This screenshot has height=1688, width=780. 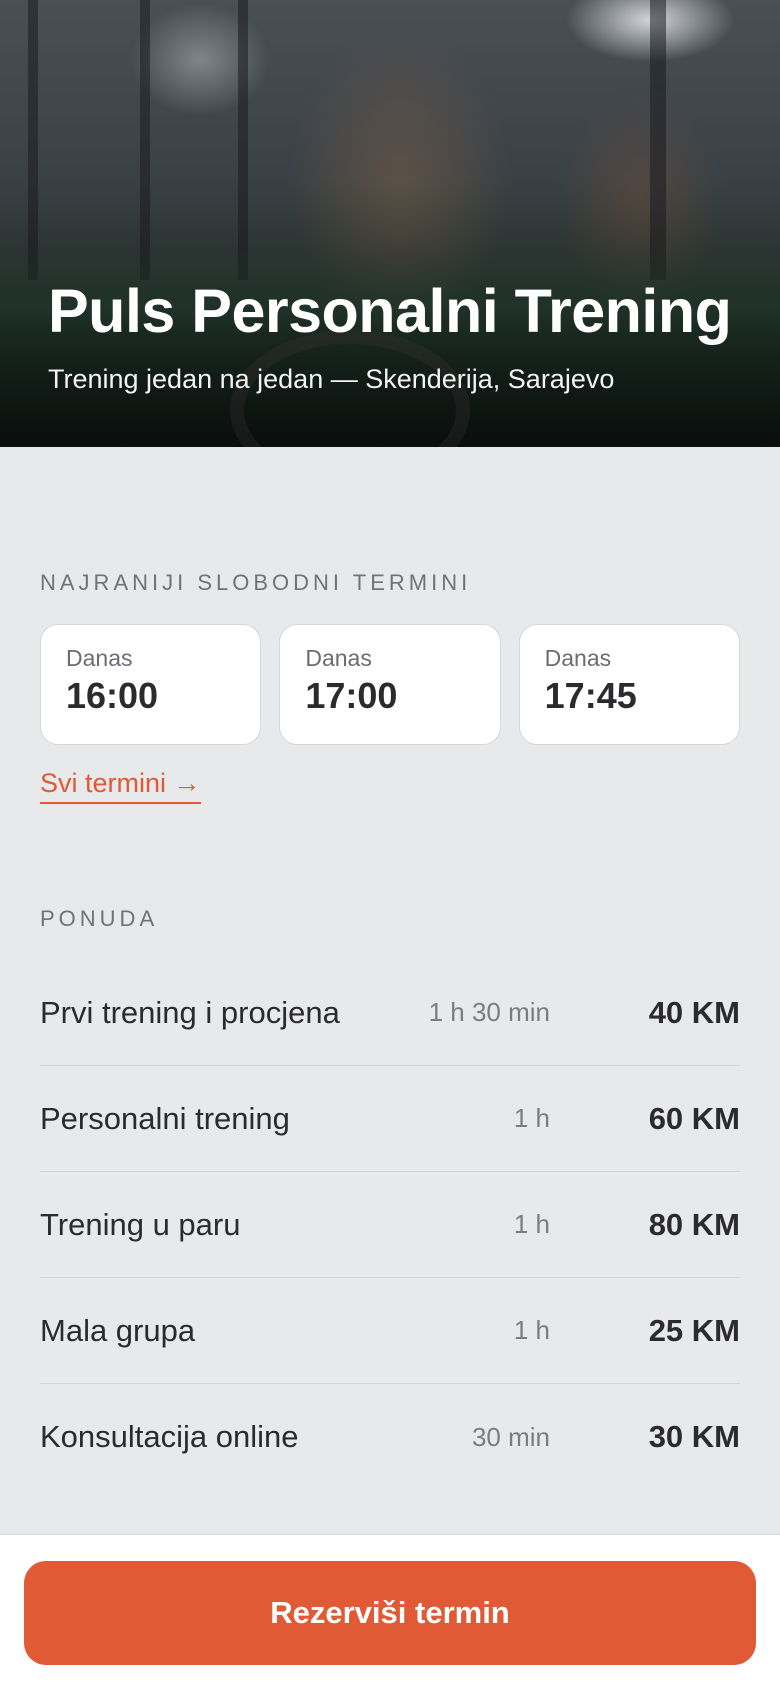 I want to click on offer-name: Prvi trening i procjena, so click(x=190, y=1012).